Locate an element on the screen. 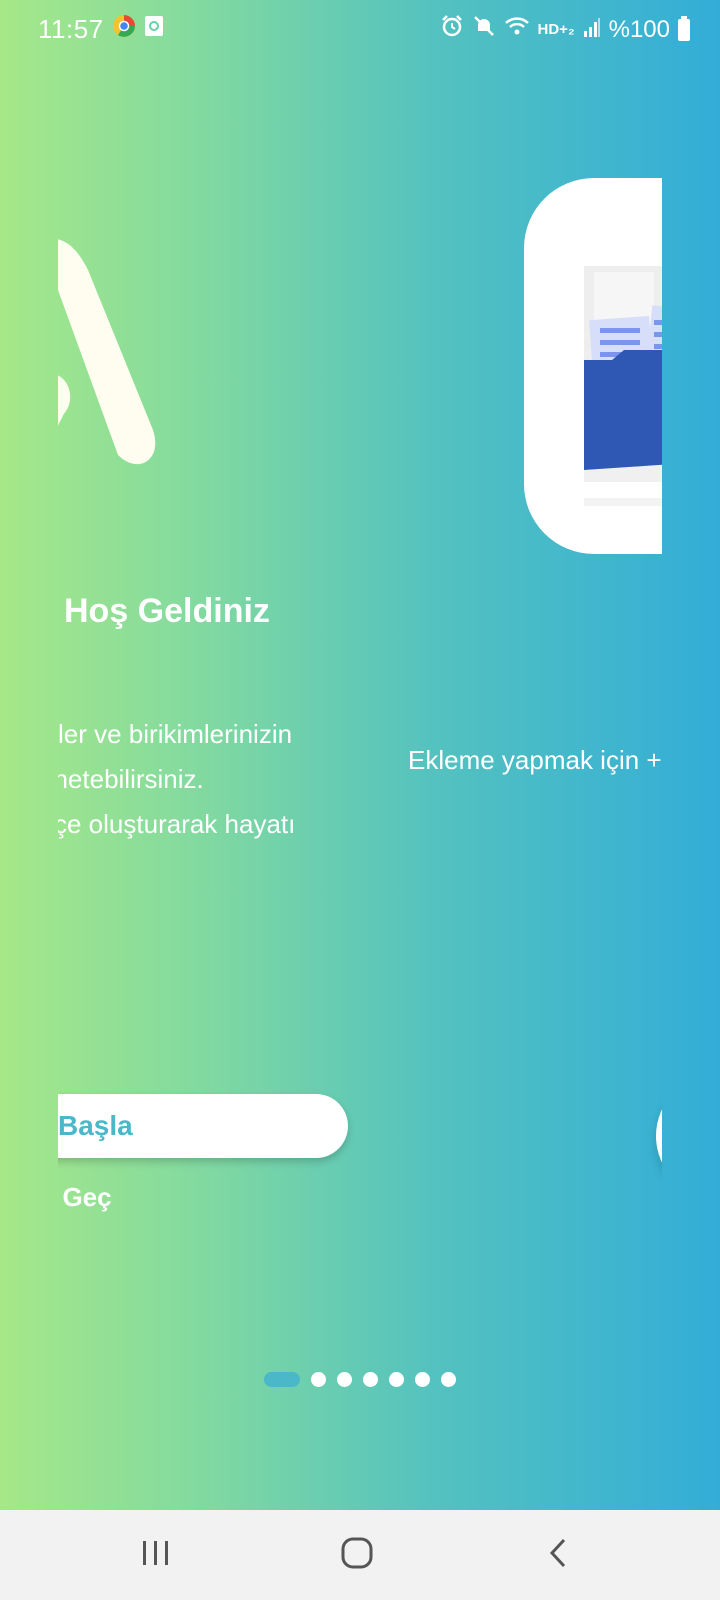 The image size is (720, 1600). system-navigation-bar is located at coordinates (360, 1555).